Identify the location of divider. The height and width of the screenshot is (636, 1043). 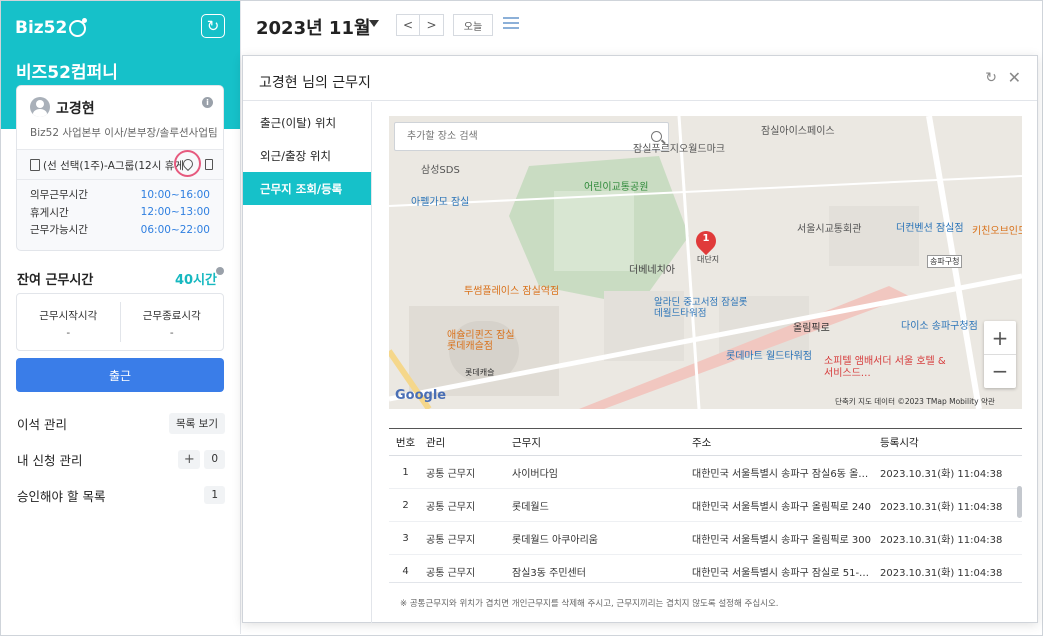
(705, 582).